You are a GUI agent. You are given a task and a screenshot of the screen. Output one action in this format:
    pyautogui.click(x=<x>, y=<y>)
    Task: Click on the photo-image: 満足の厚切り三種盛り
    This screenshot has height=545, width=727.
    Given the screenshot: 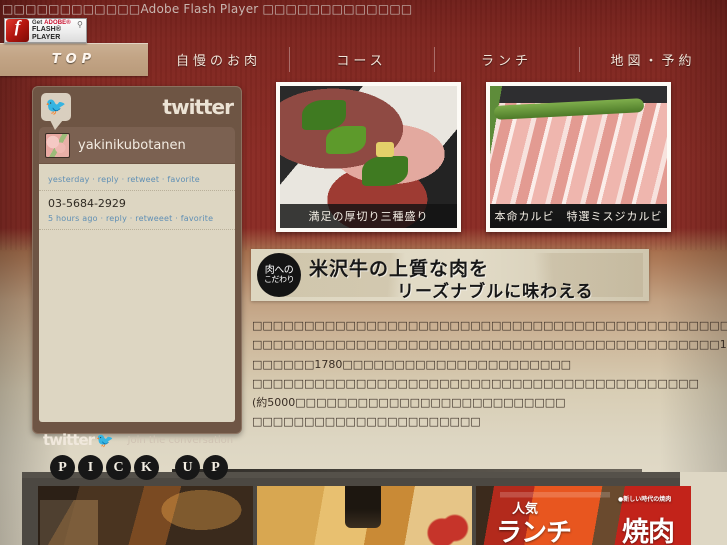 What is the action you would take?
    pyautogui.click(x=368, y=157)
    